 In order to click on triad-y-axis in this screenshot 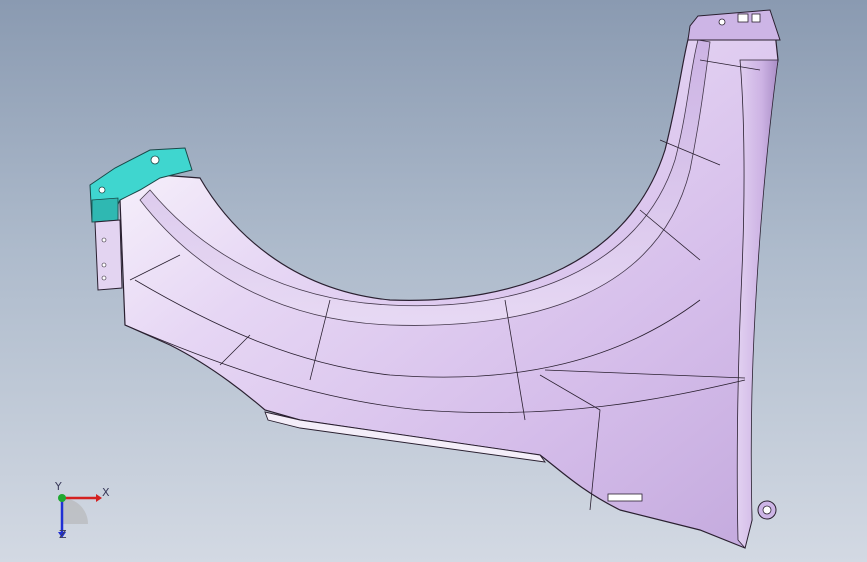, I will do `click(62, 498)`.